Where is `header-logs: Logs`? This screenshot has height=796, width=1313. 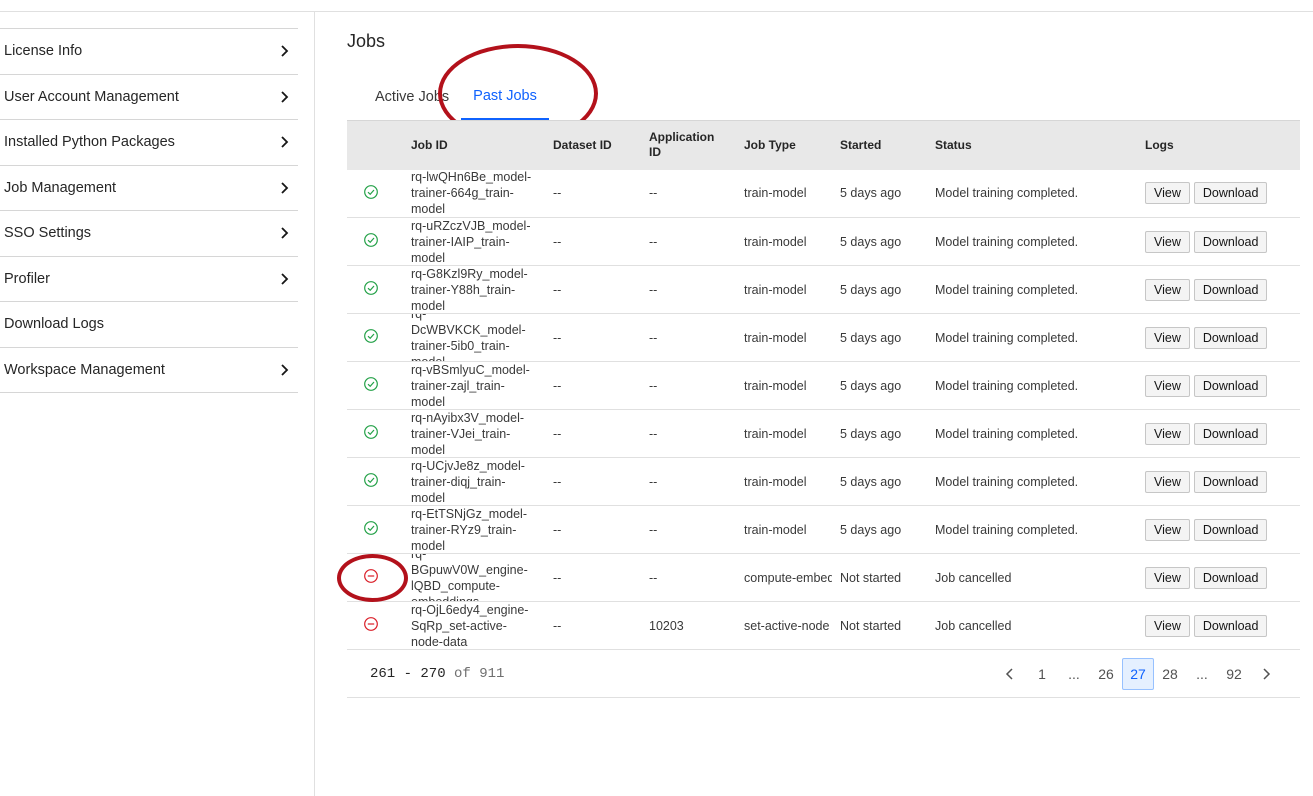 header-logs: Logs is located at coordinates (1159, 145).